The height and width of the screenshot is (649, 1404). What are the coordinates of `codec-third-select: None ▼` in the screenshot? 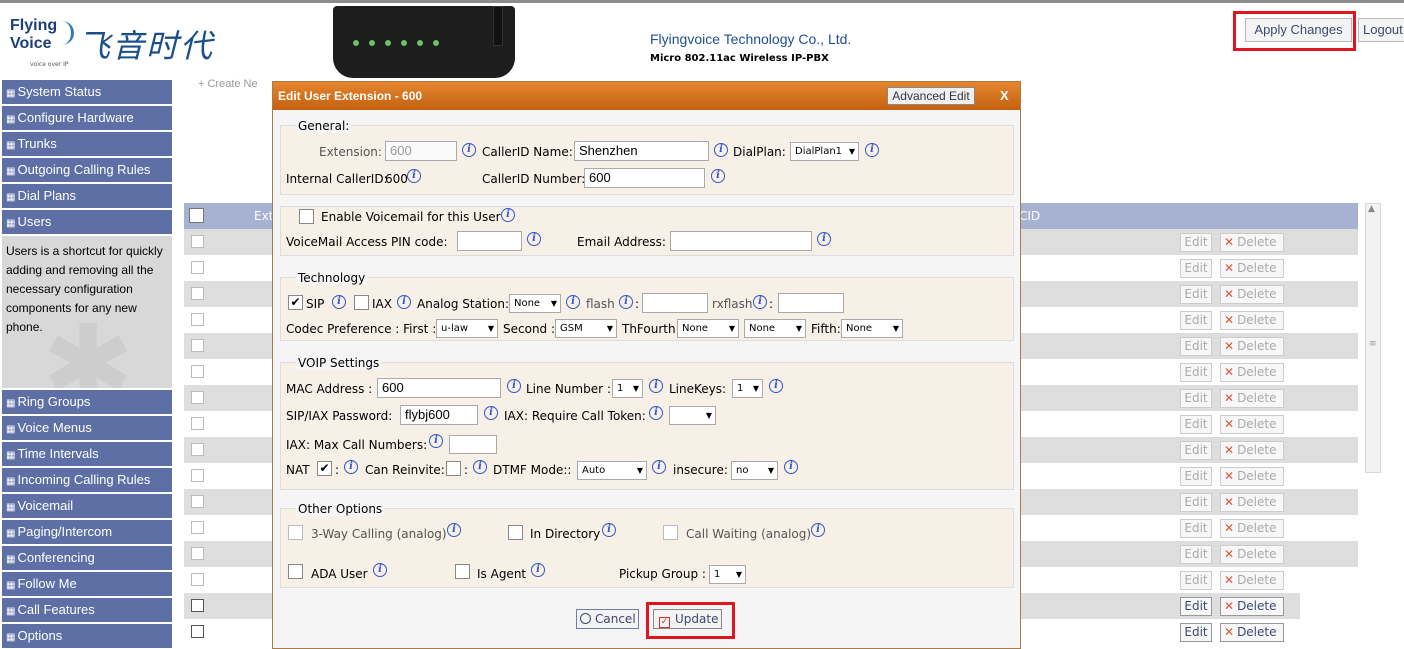 It's located at (708, 328).